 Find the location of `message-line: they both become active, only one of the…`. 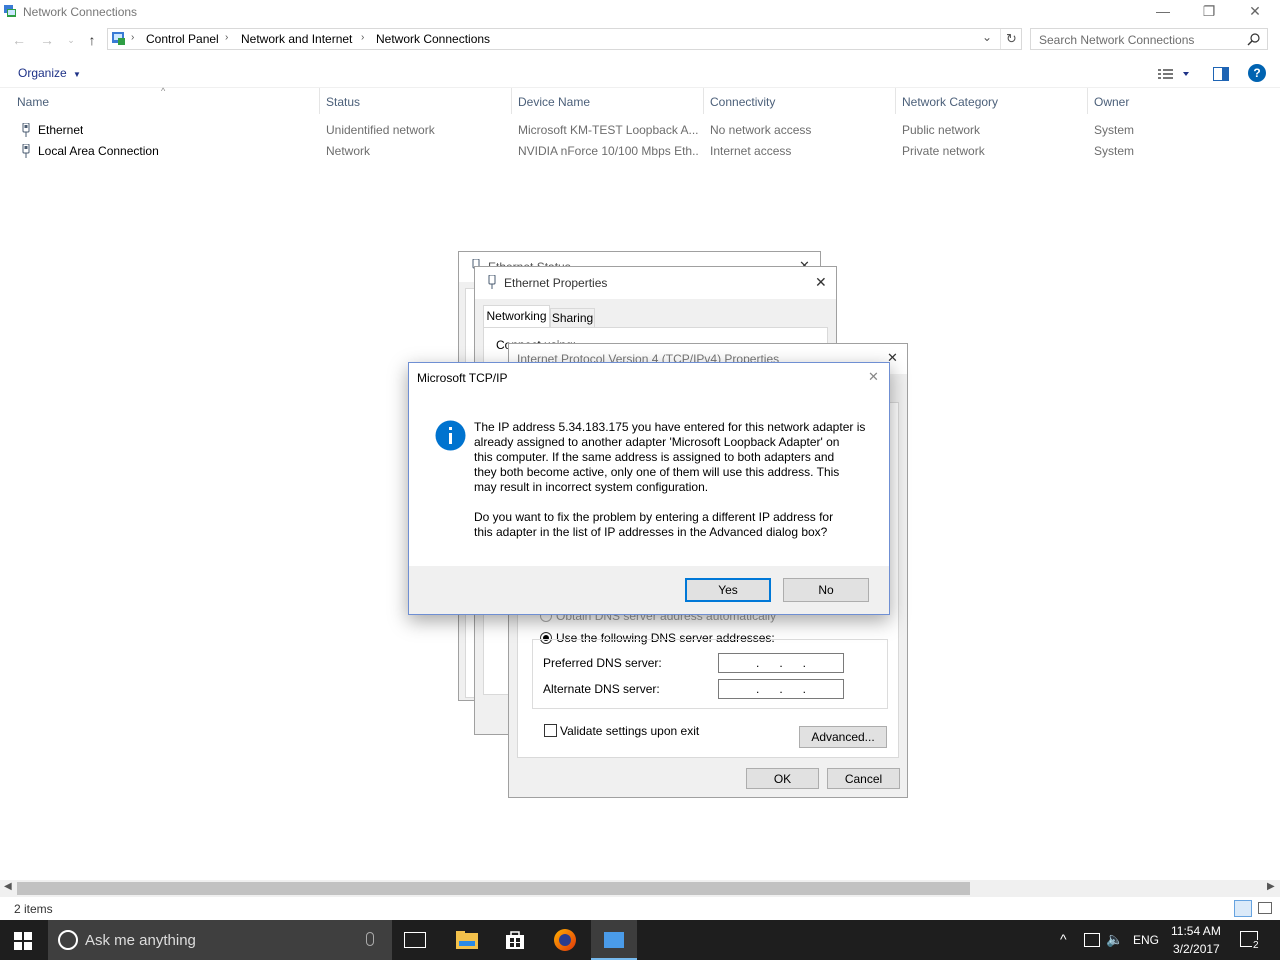

message-line: they both become active, only one of the… is located at coordinates (657, 472).